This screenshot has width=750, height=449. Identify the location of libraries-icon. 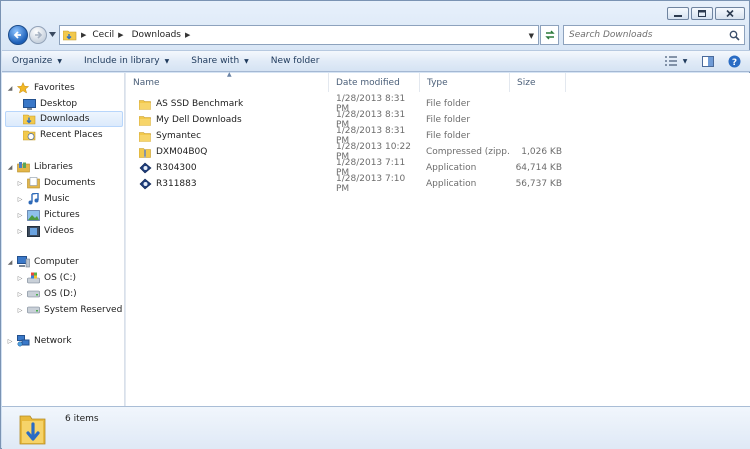
(23, 167).